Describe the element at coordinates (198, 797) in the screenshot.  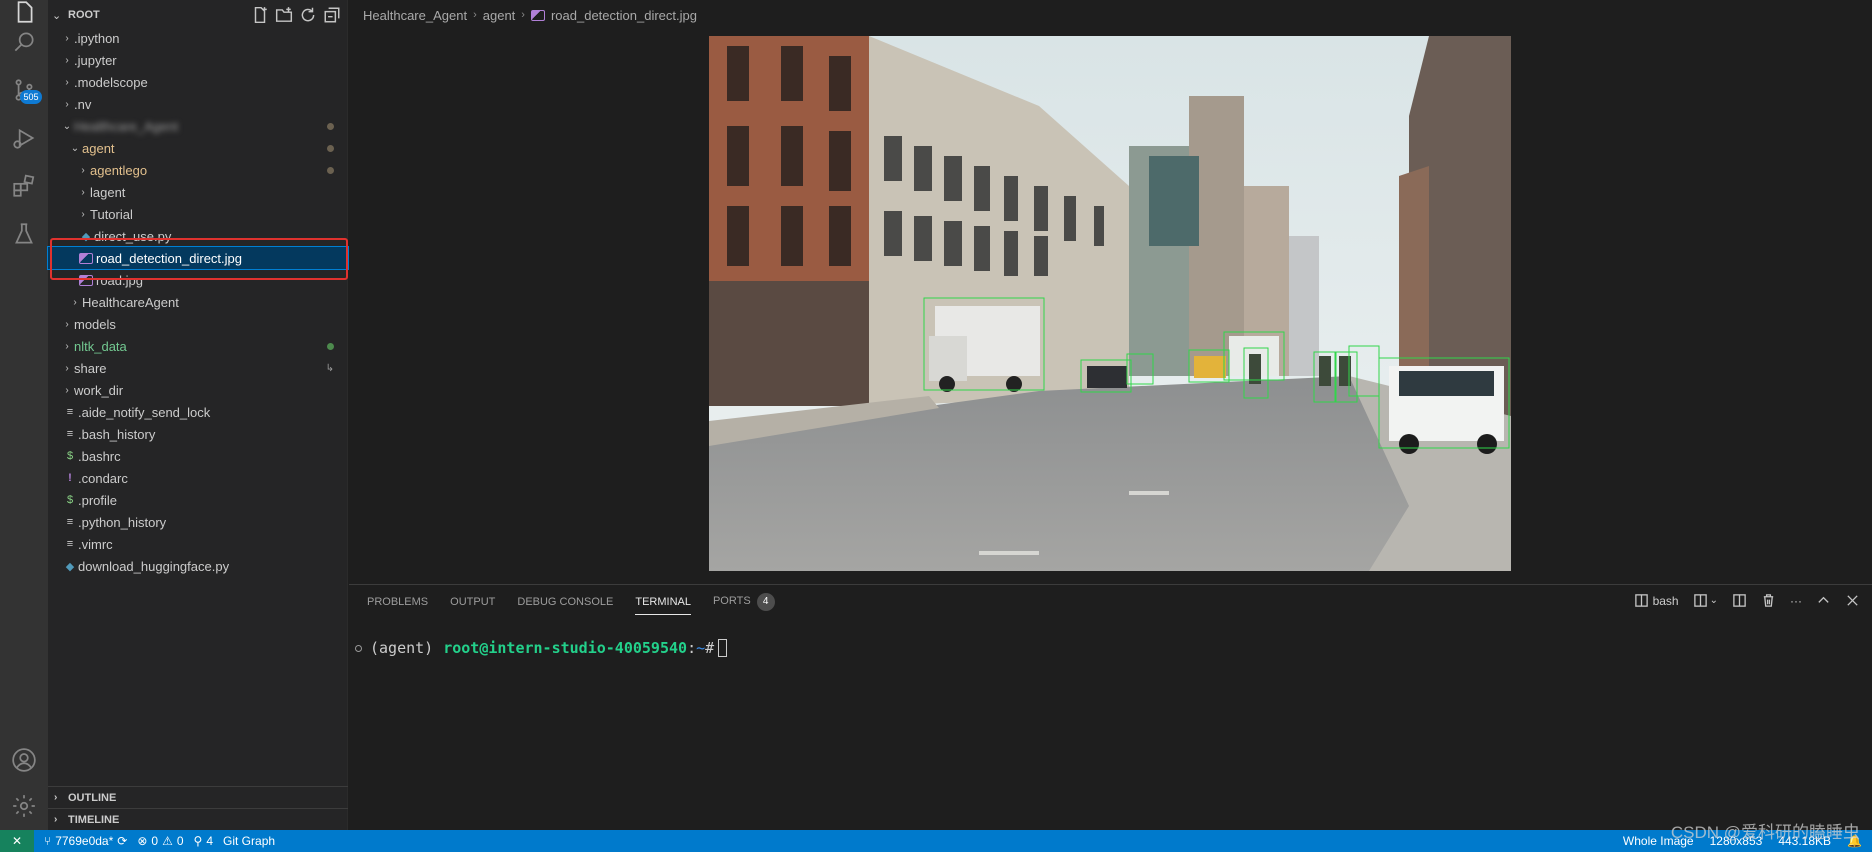
I see `outline-section: › OUTLINE` at that location.